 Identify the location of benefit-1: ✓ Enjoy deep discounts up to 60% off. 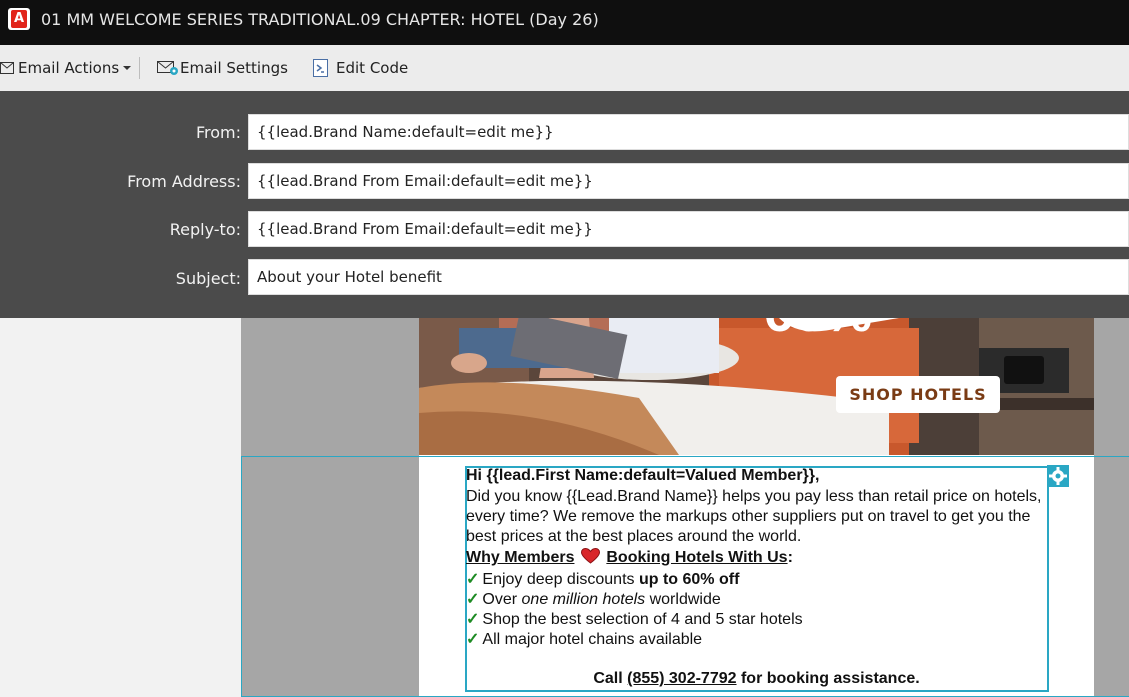
(756, 579).